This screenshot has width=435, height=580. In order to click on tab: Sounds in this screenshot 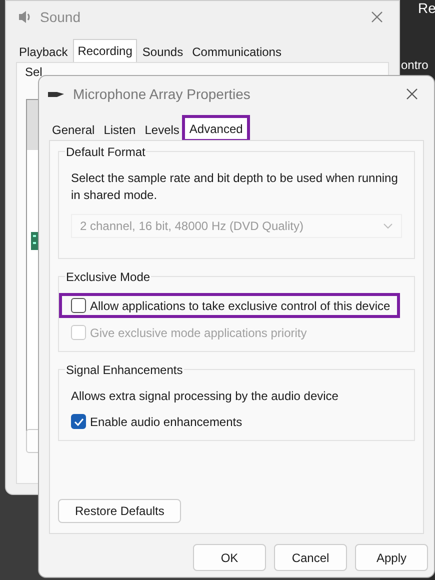, I will do `click(163, 51)`.